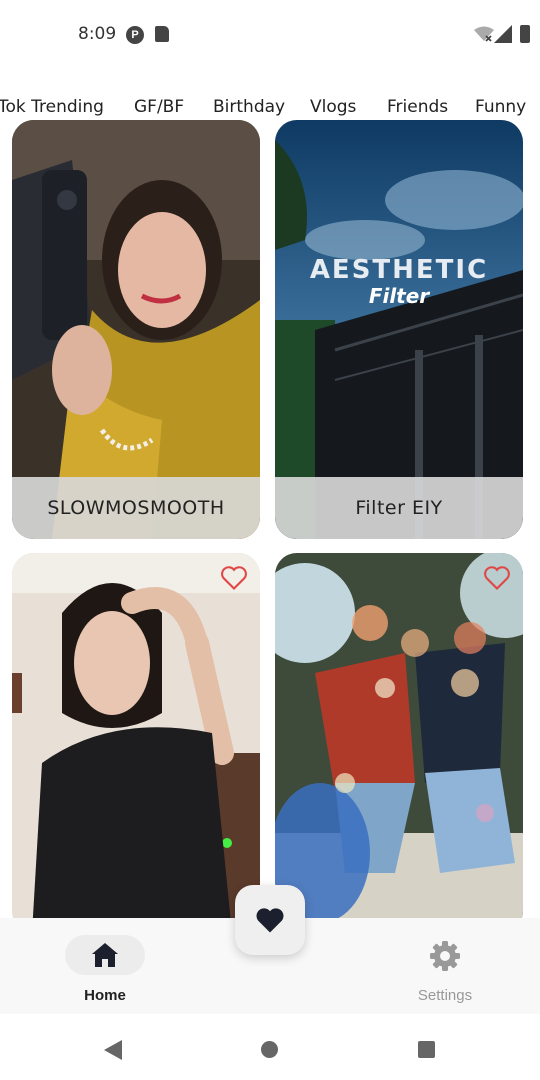  I want to click on tab-gf-bf: GF/BF, so click(159, 107).